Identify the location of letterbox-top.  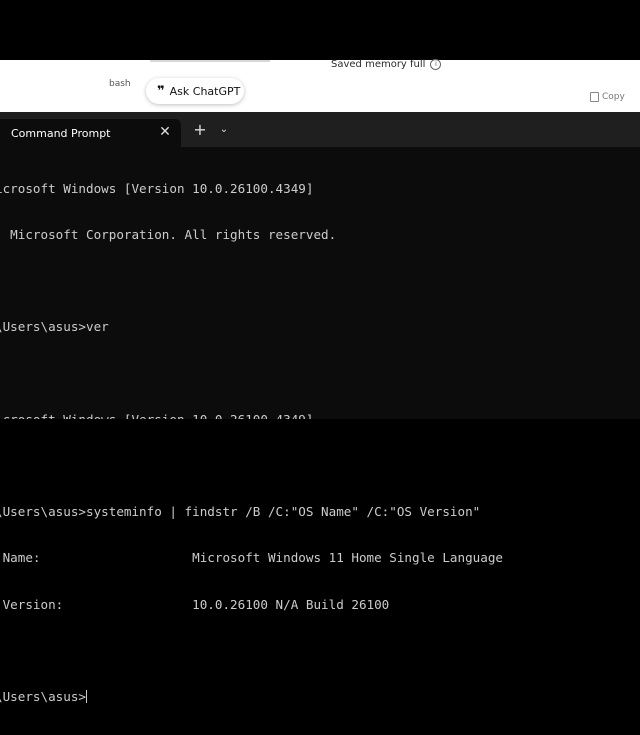
(320, 30).